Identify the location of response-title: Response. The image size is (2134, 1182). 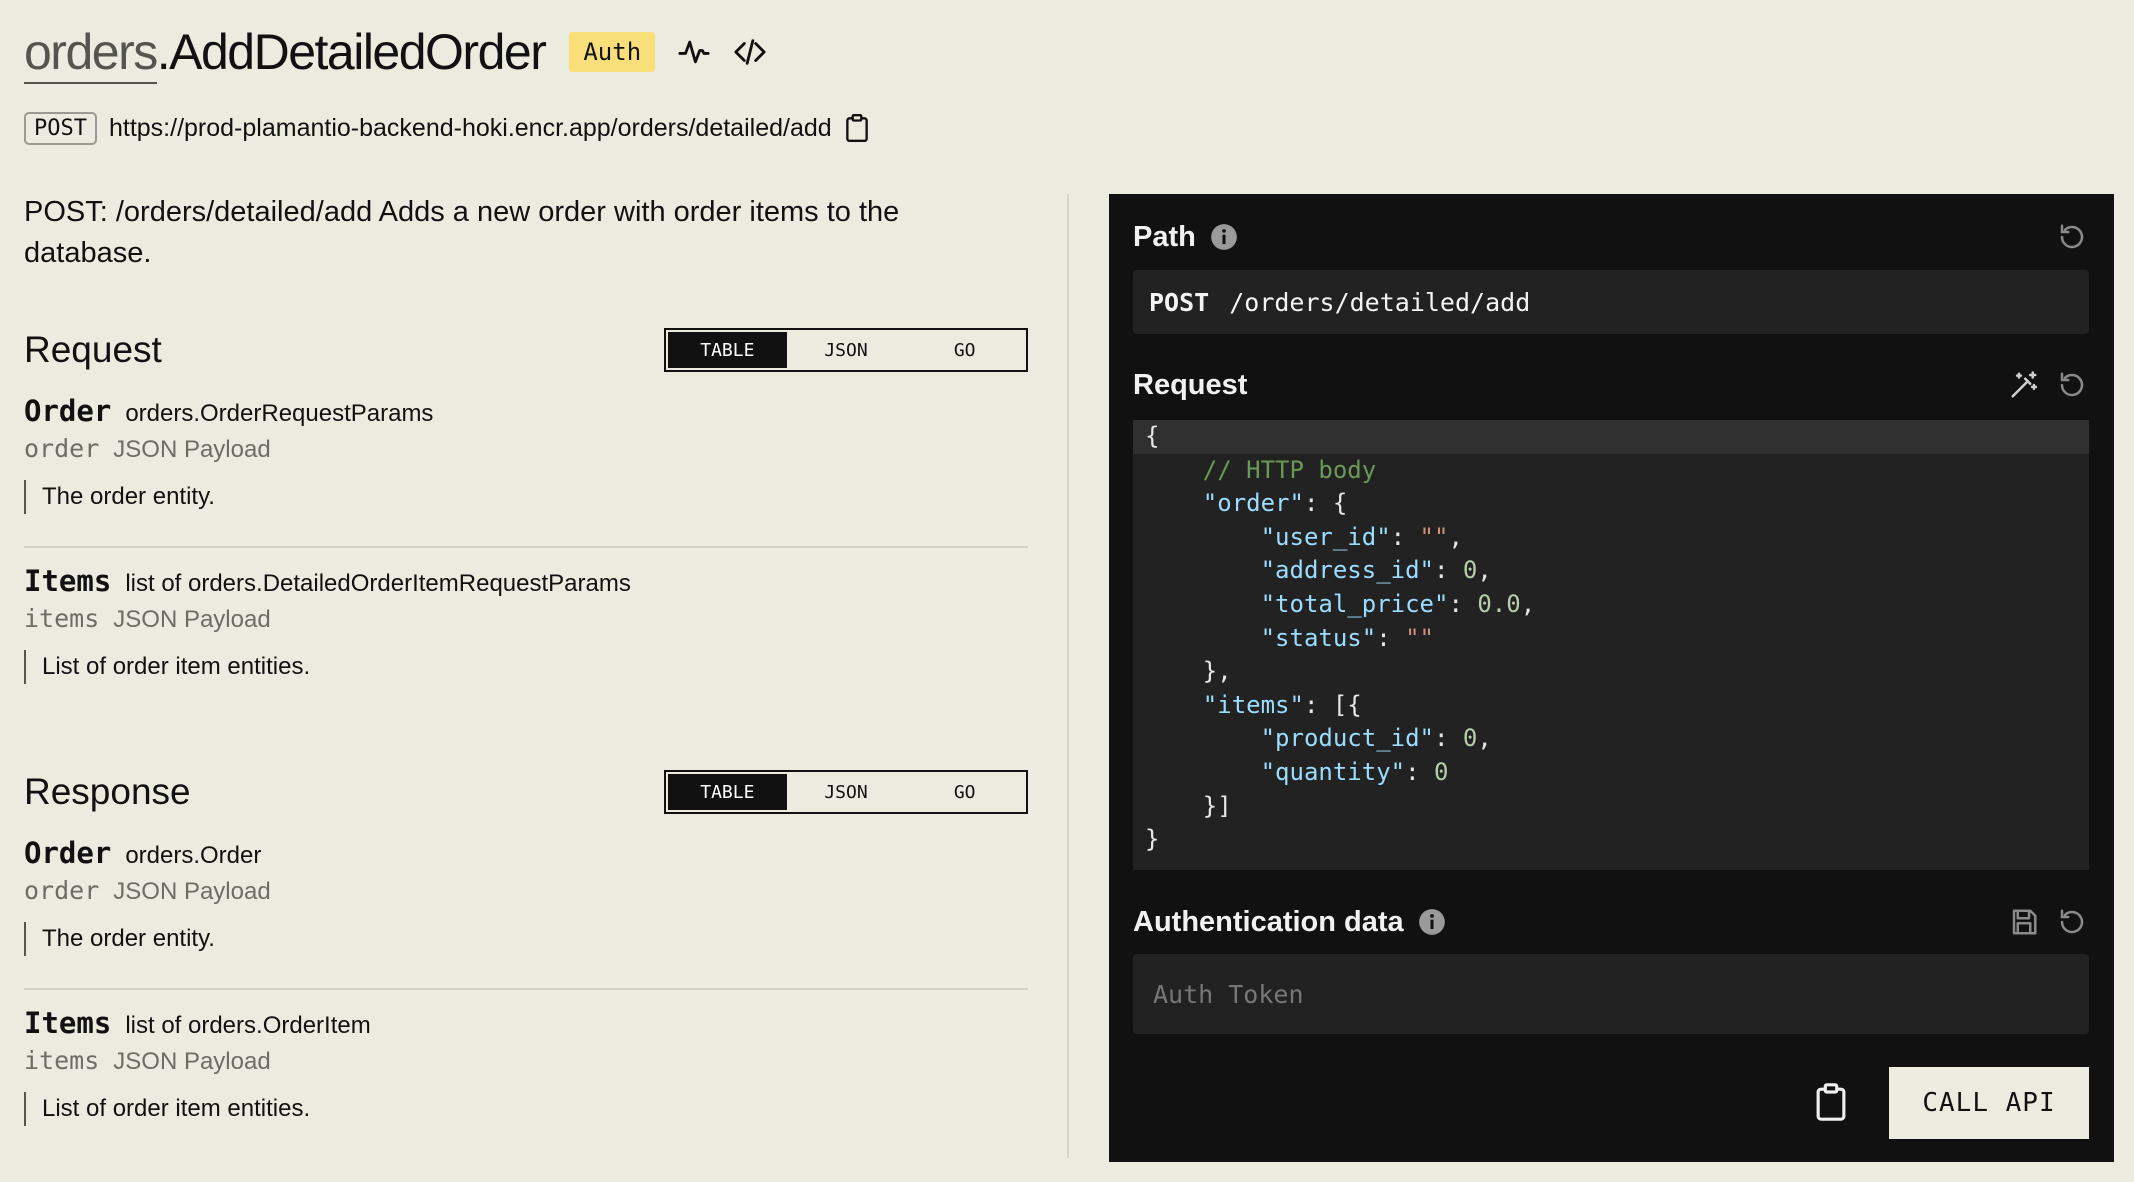
(107, 791).